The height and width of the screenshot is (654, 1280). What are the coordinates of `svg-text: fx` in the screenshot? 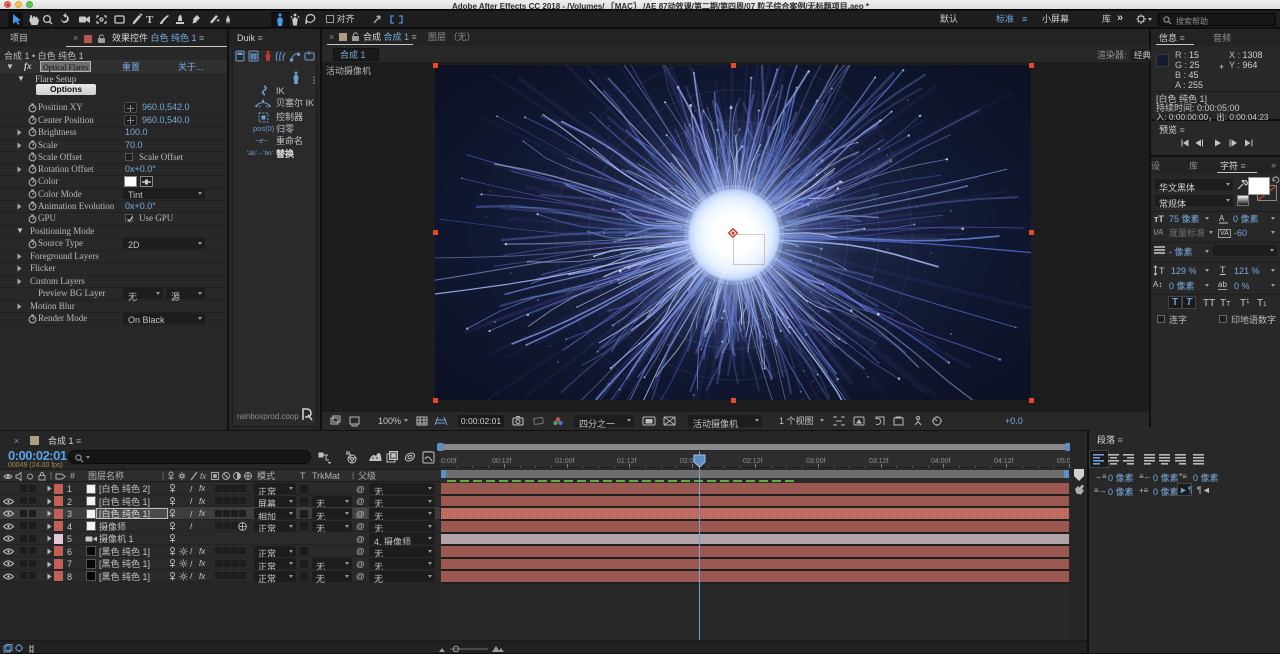 It's located at (203, 476).